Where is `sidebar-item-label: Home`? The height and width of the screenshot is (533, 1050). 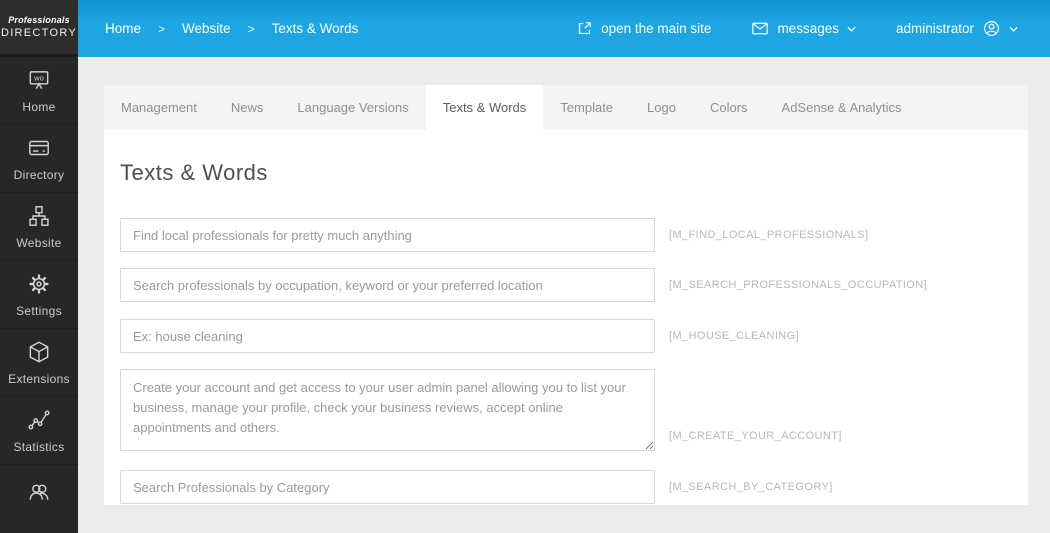
sidebar-item-label: Home is located at coordinates (39, 107).